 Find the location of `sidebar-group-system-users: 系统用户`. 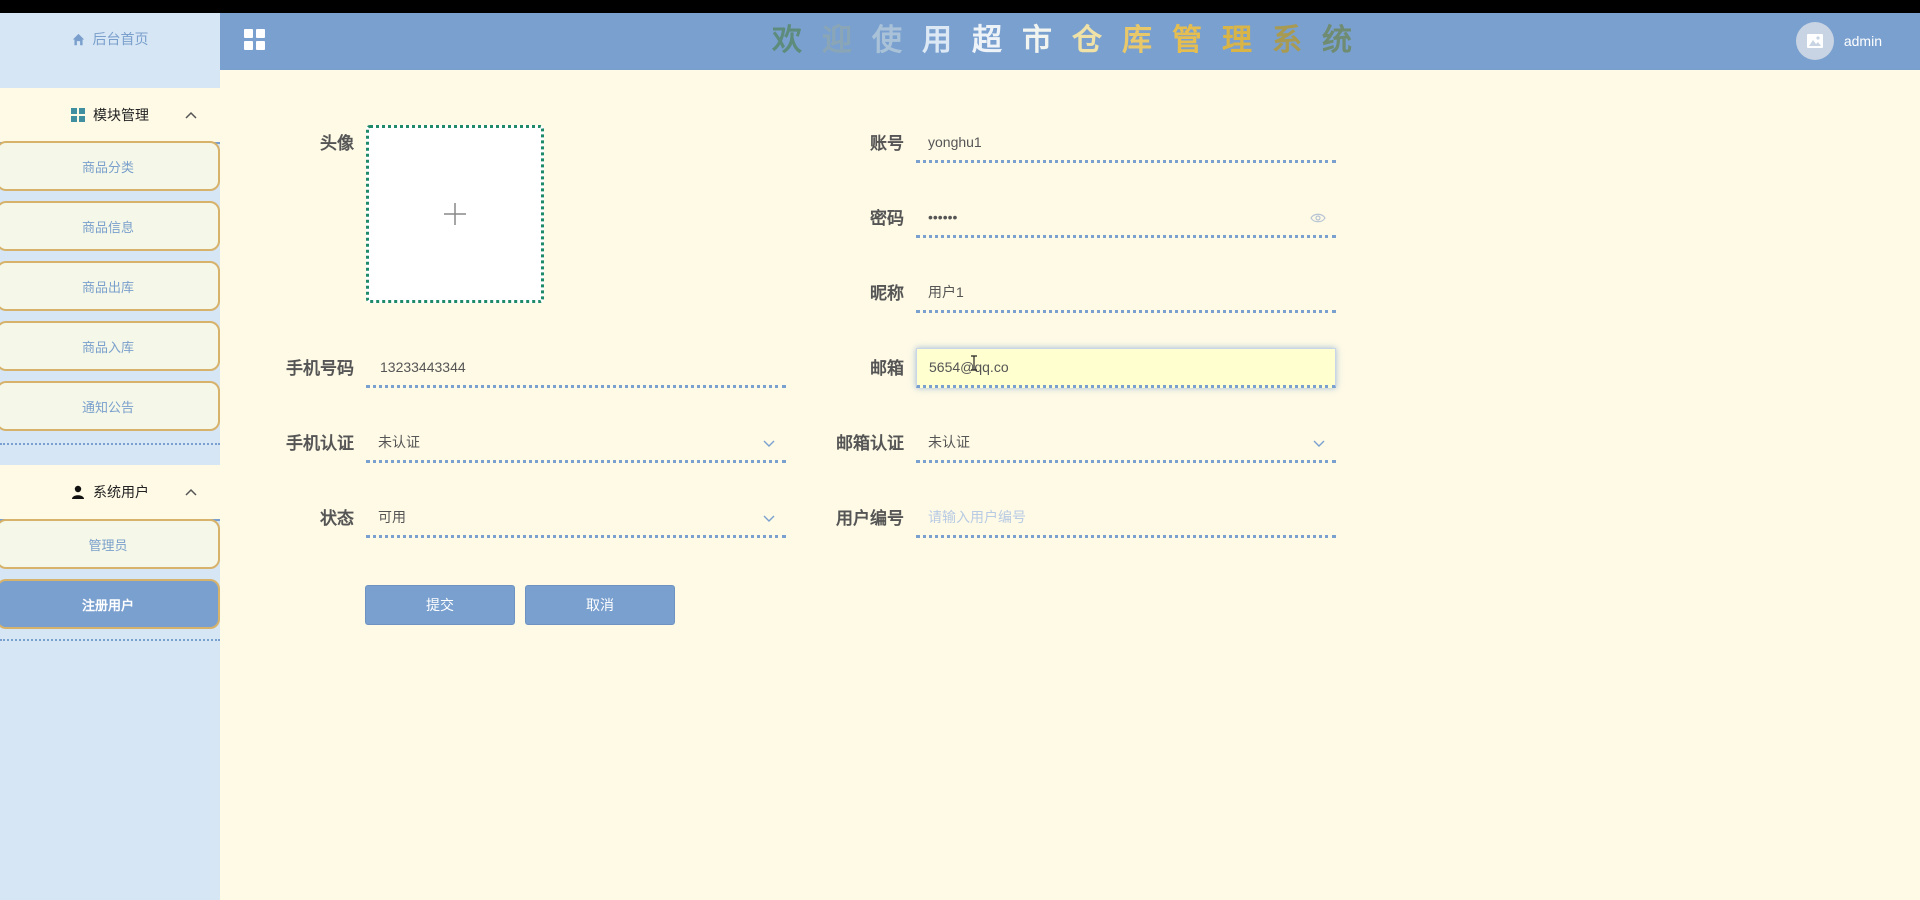

sidebar-group-system-users: 系统用户 is located at coordinates (110, 493).